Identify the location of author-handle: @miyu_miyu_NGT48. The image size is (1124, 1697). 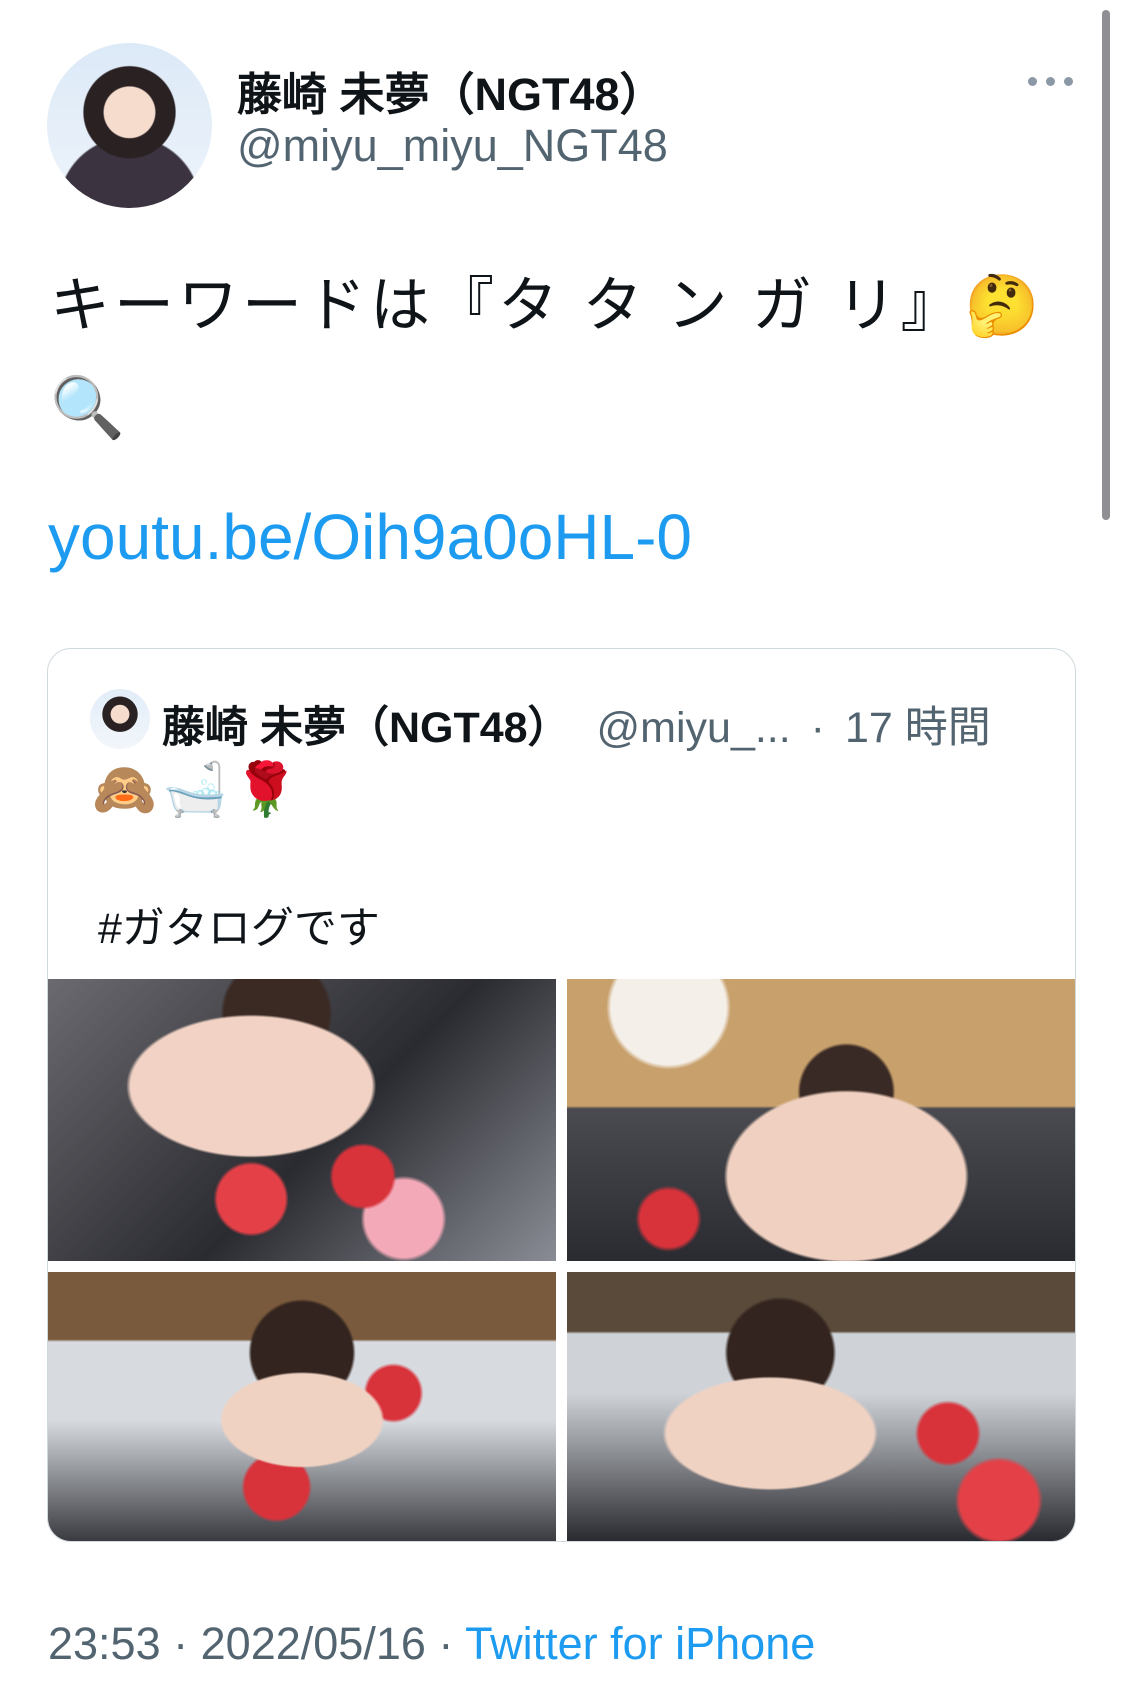
(452, 146).